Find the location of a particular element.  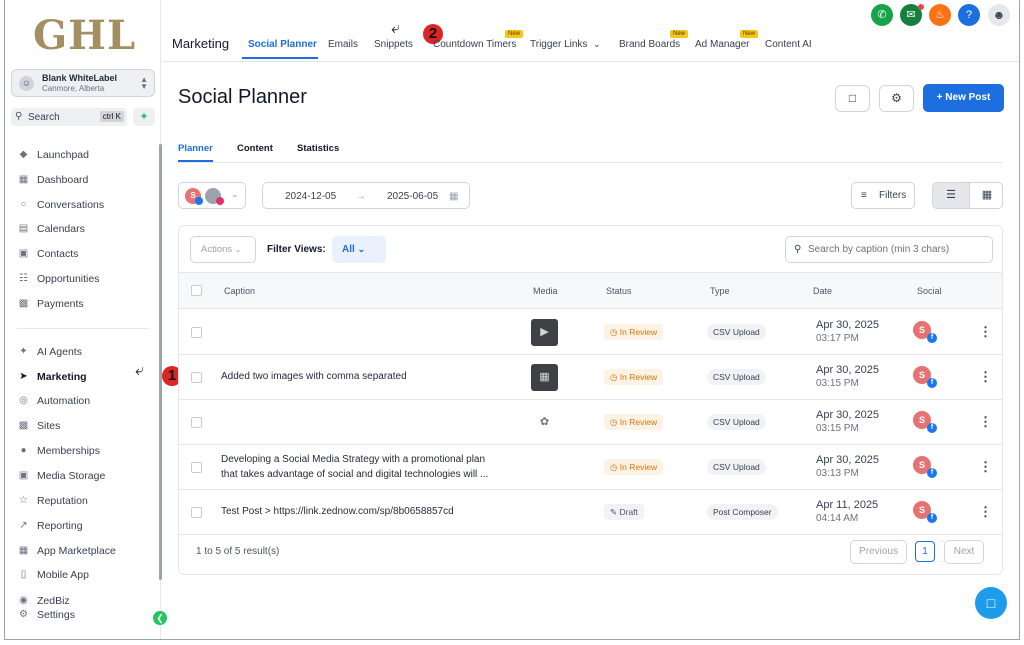

filter-view-select: All ⌄ is located at coordinates (359, 249).